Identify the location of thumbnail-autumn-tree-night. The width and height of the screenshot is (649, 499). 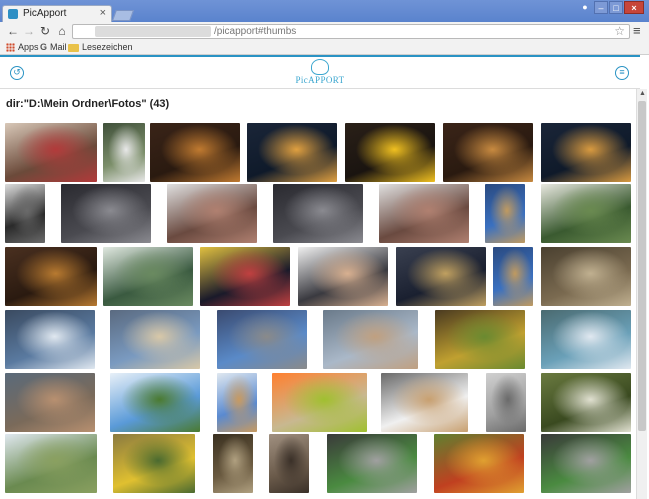
(51, 276).